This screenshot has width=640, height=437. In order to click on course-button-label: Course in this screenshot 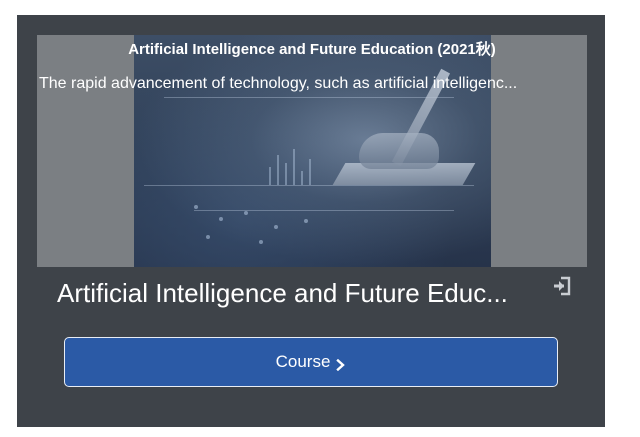, I will do `click(303, 361)`.